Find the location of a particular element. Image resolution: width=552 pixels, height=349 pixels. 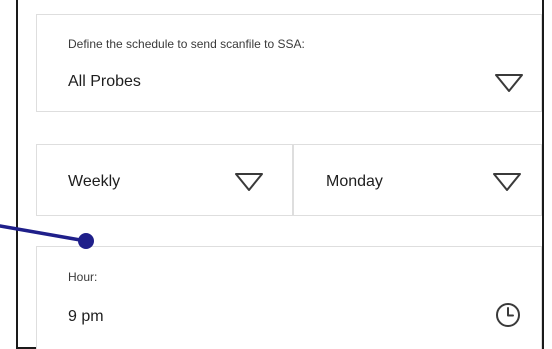

frequency-dropdown: Weekly is located at coordinates (164, 180).